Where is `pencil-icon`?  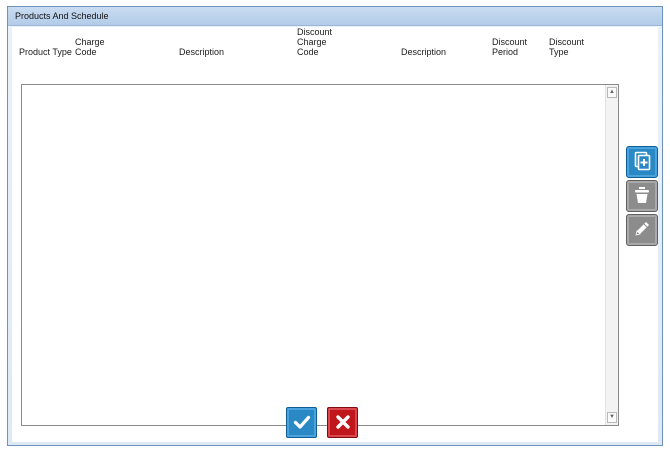 pencil-icon is located at coordinates (642, 230).